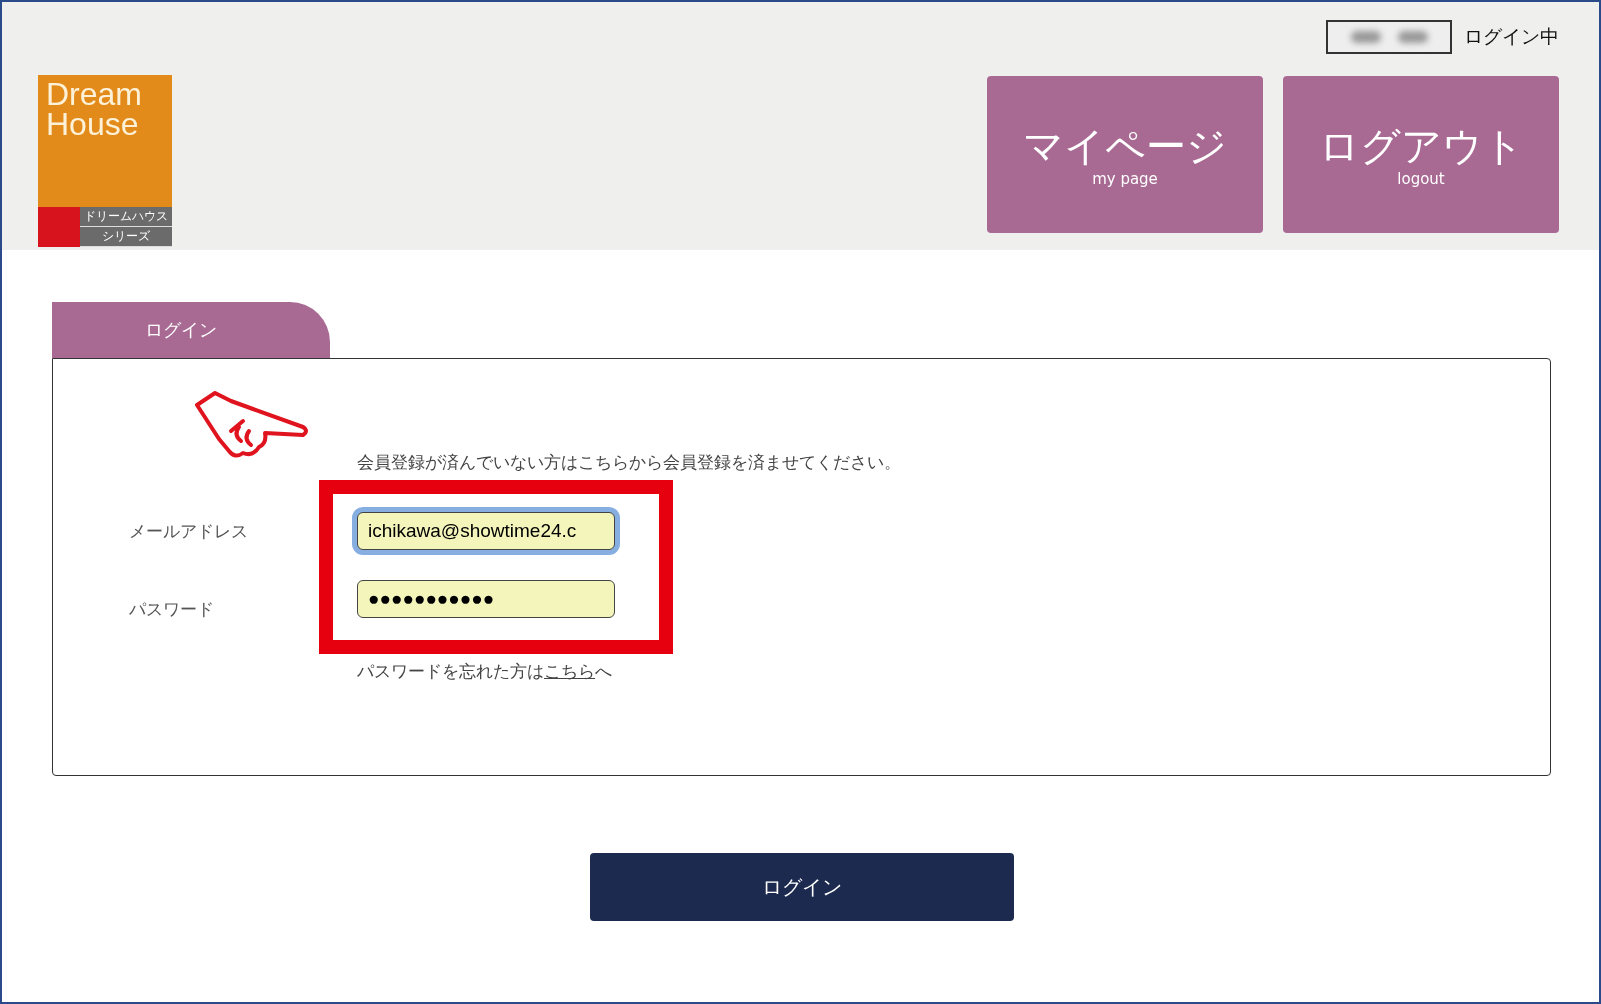  I want to click on field-label: パスワード, so click(172, 609).